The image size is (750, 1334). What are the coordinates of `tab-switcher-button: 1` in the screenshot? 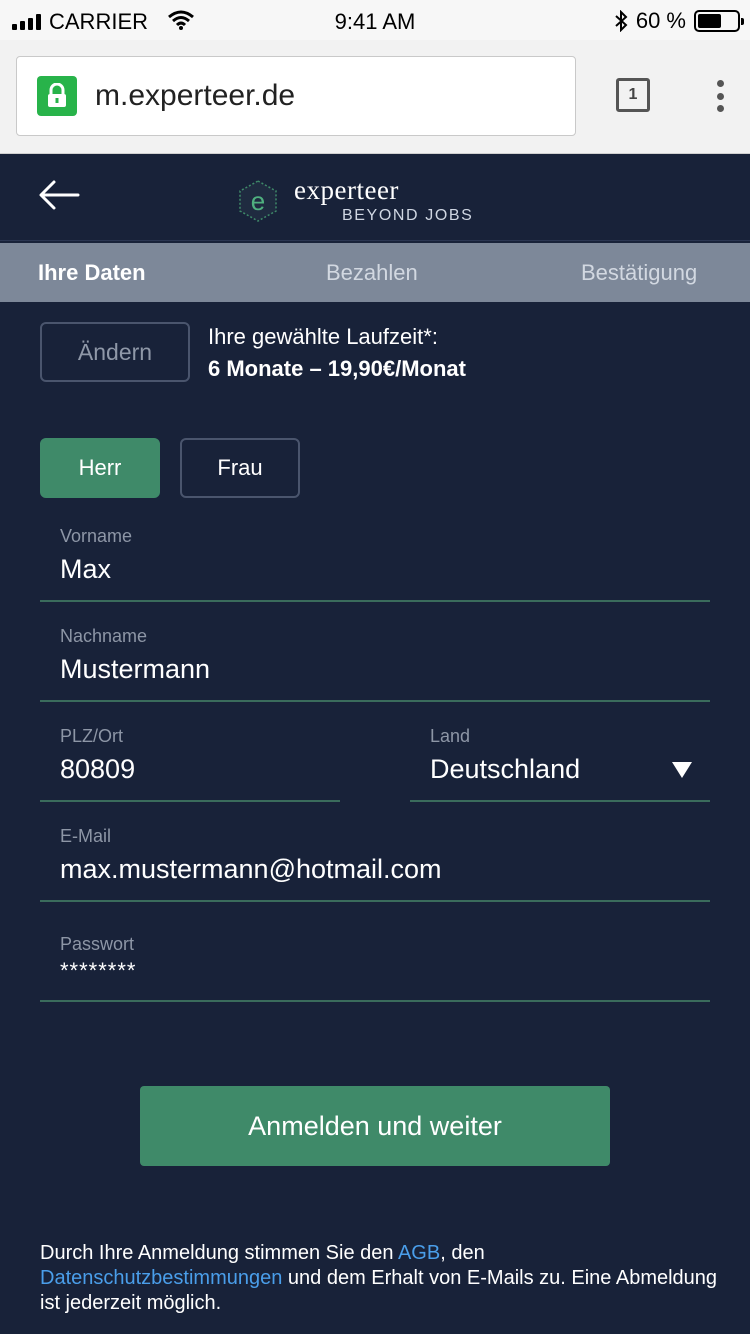 It's located at (633, 95).